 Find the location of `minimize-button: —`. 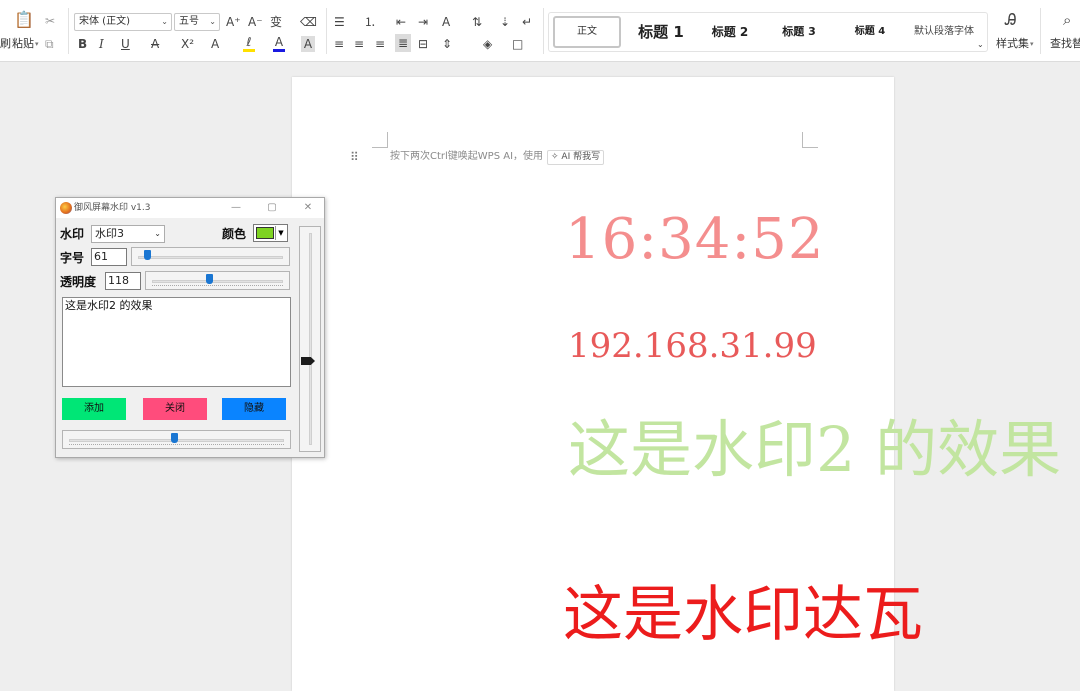

minimize-button: — is located at coordinates (236, 208).